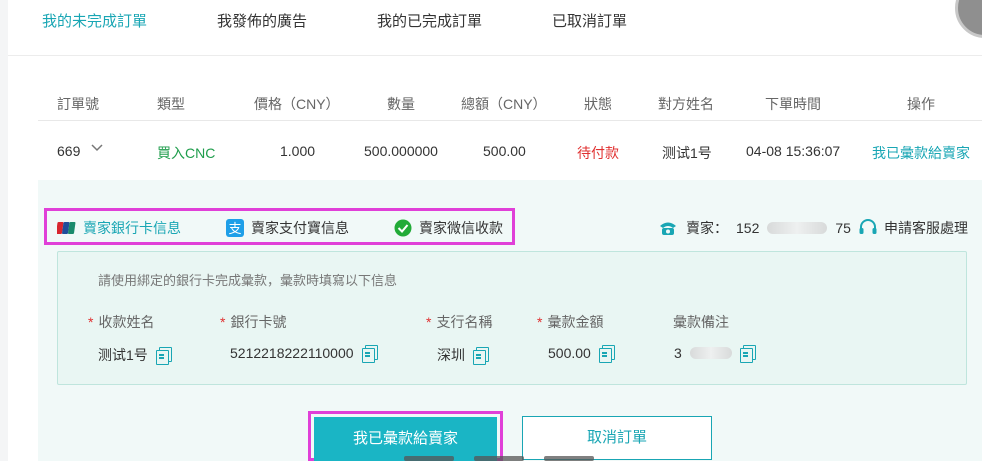  What do you see at coordinates (748, 228) in the screenshot?
I see `seller-phone-start: 152` at bounding box center [748, 228].